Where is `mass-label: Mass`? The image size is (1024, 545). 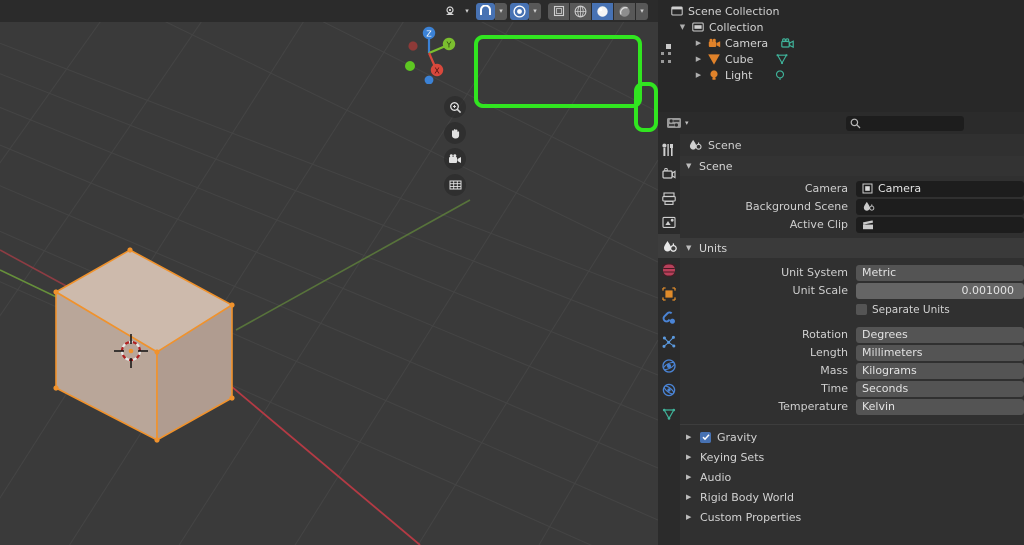 mass-label: Mass is located at coordinates (834, 370).